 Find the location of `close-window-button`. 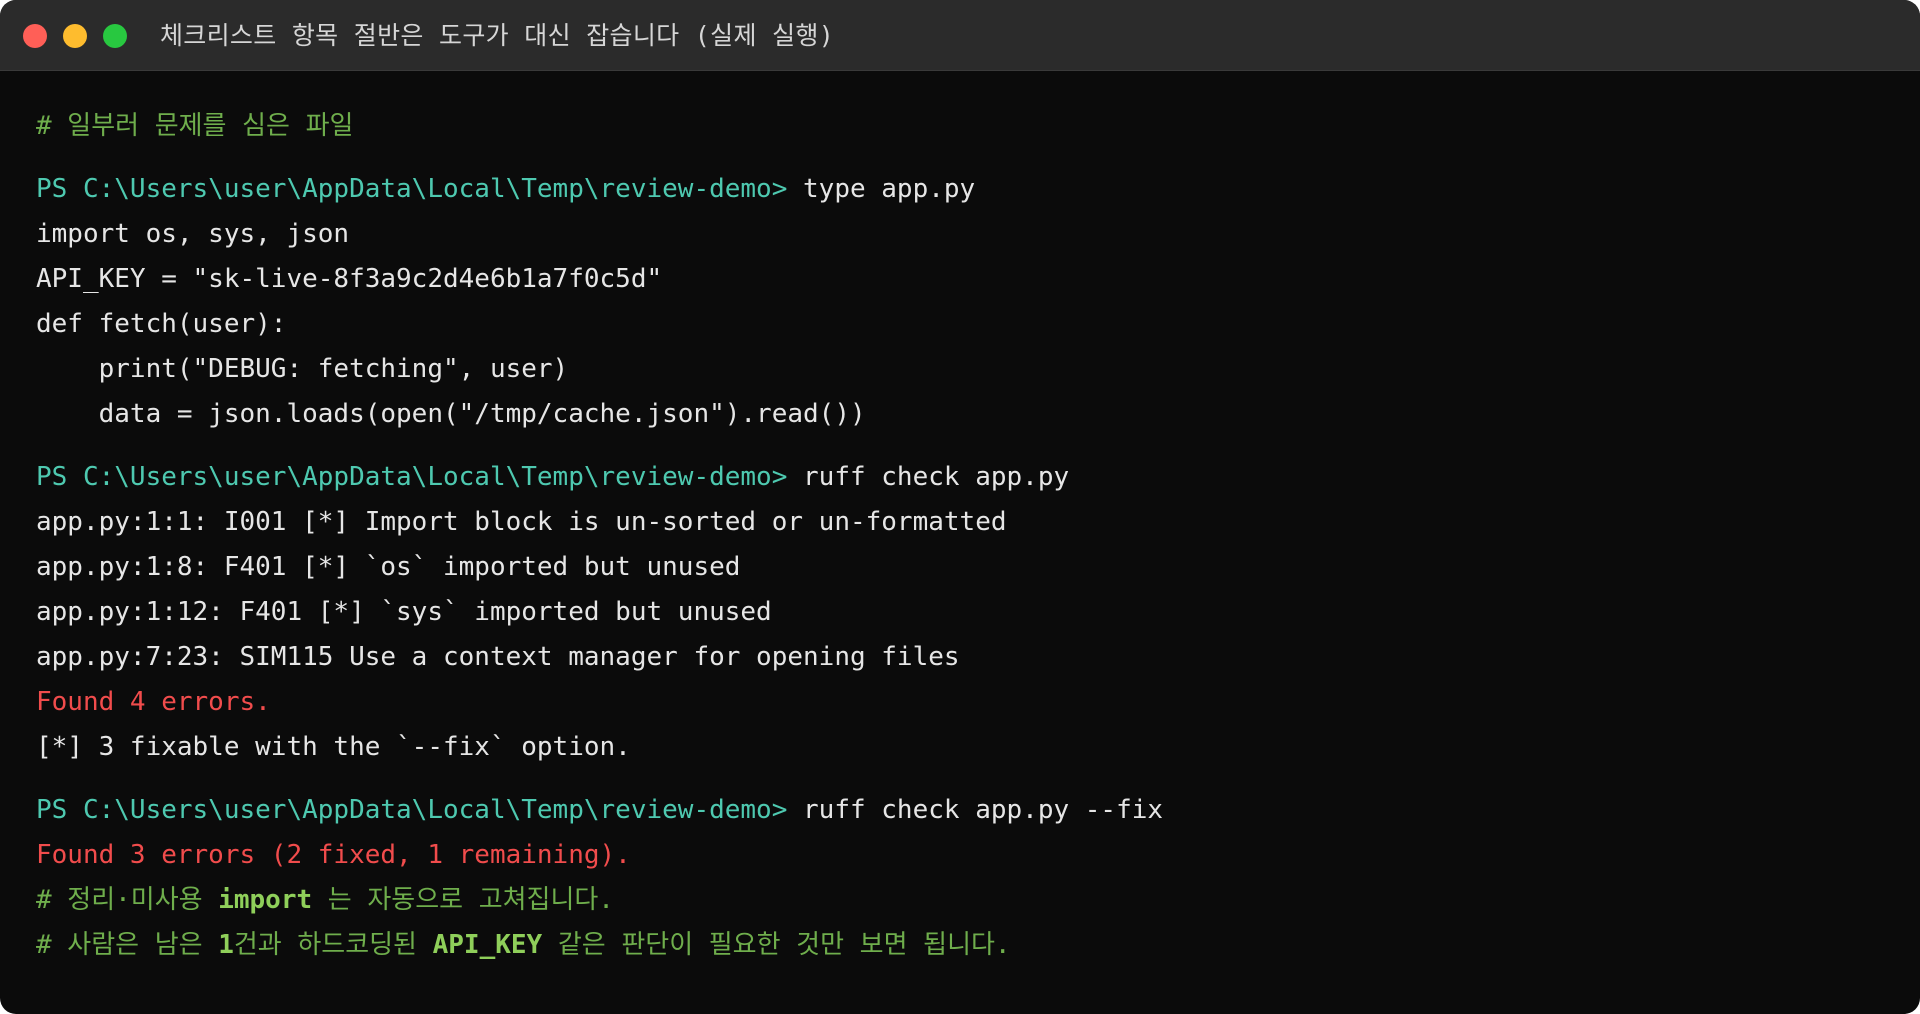

close-window-button is located at coordinates (35, 36).